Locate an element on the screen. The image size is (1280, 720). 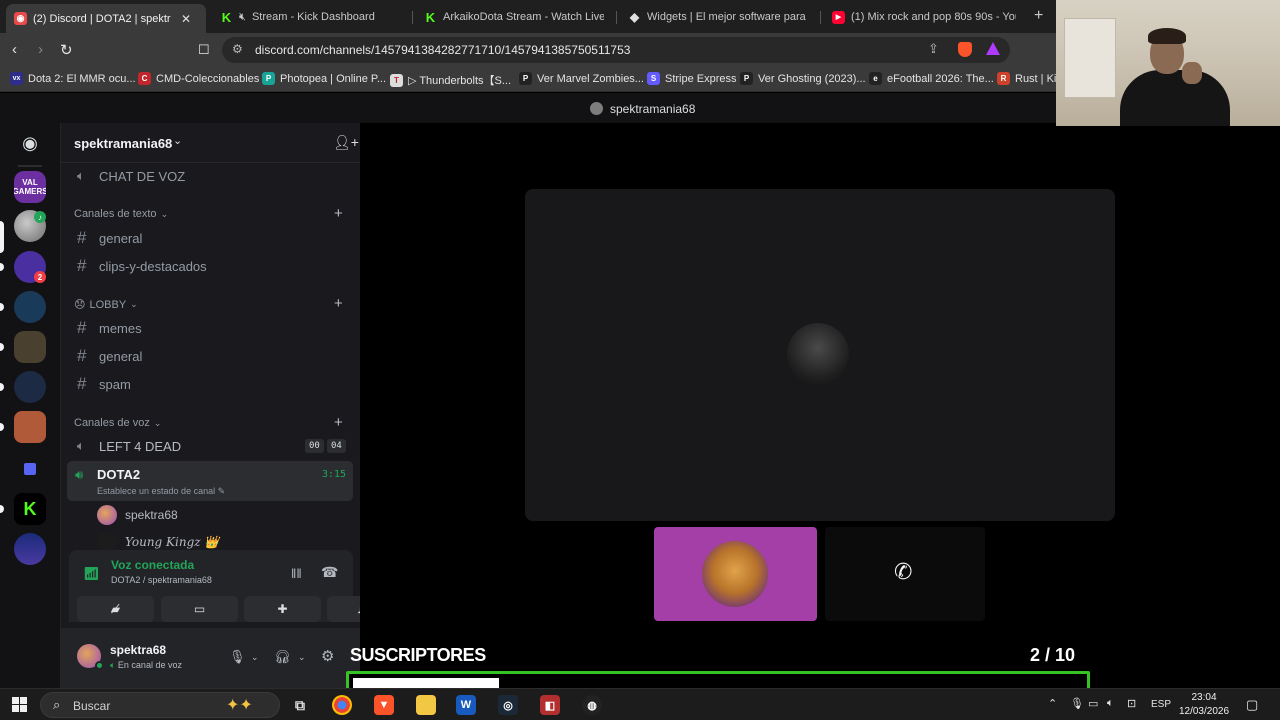
tab-widgets: ◆ Widgets | El mejor software para pot is located at coordinates (718, 17).